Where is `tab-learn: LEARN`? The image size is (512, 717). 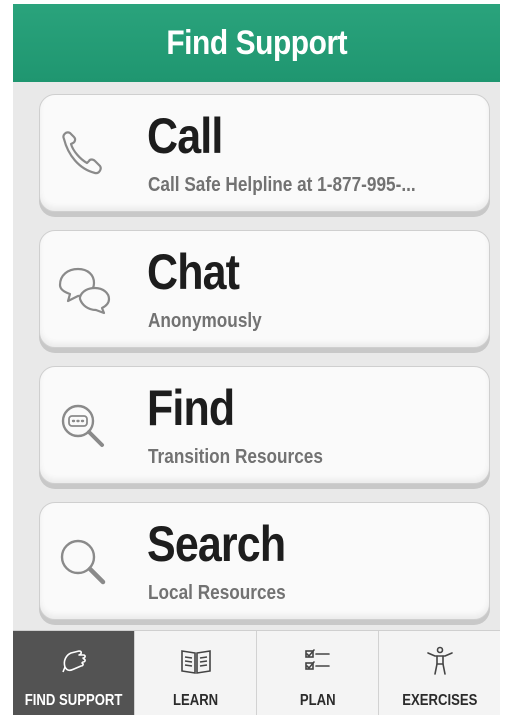
tab-learn: LEARN is located at coordinates (196, 673).